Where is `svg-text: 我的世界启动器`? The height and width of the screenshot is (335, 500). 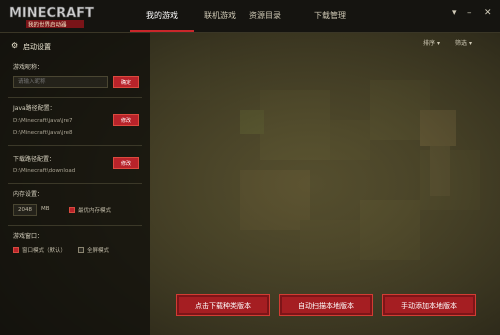 svg-text: 我的世界启动器 is located at coordinates (47, 25).